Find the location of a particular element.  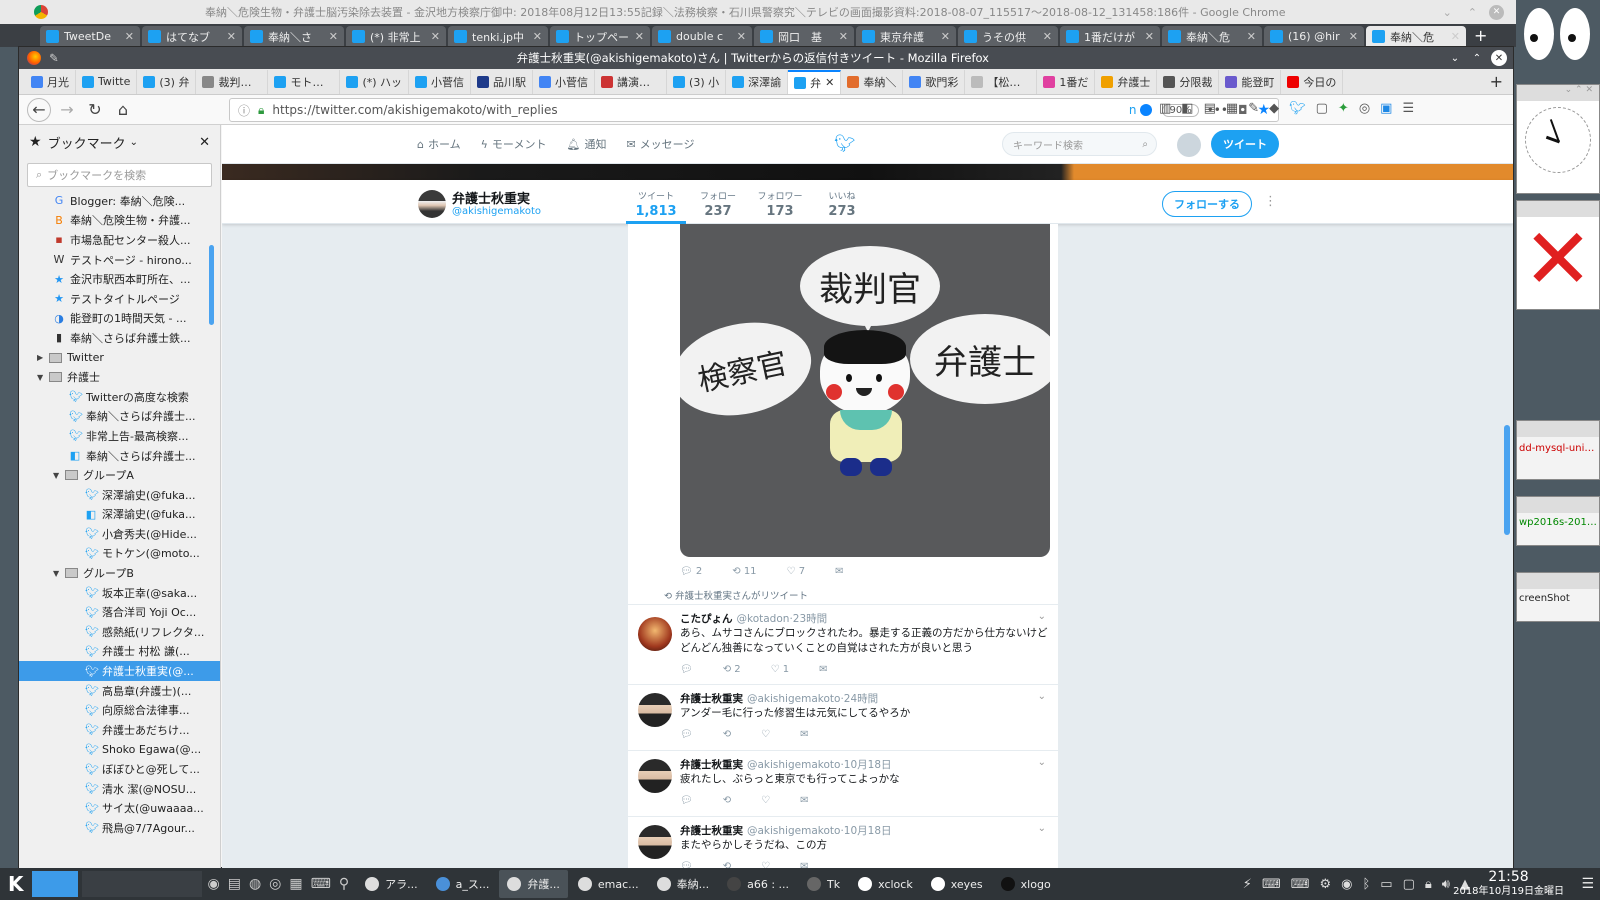

pin-icon: ✎ is located at coordinates (54, 58).